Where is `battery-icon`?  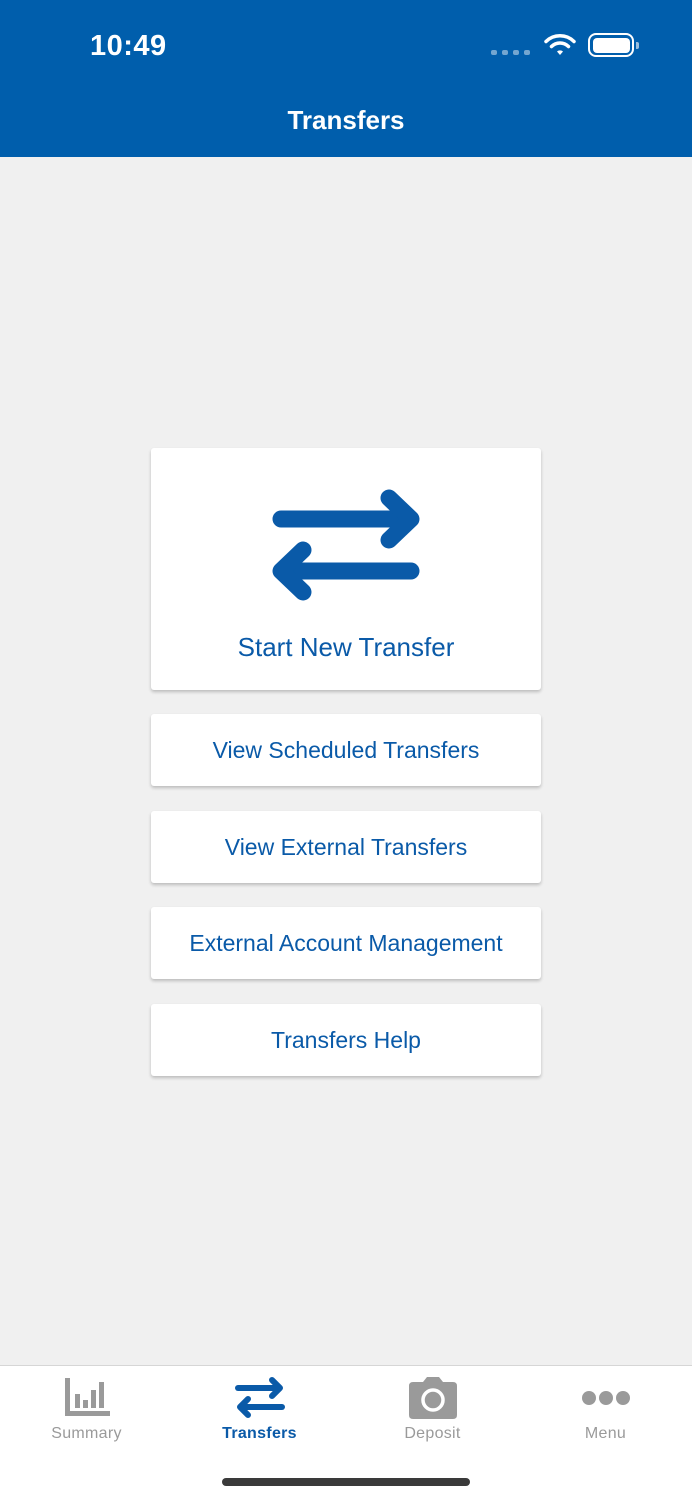 battery-icon is located at coordinates (613, 45).